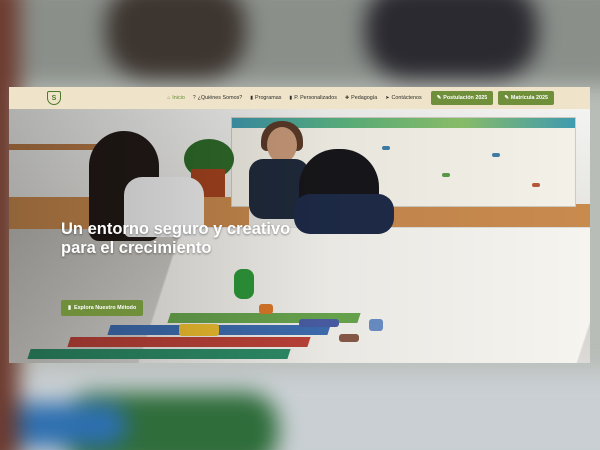 The width and height of the screenshot is (600, 450). I want to click on home-icon: ⌂, so click(169, 98).